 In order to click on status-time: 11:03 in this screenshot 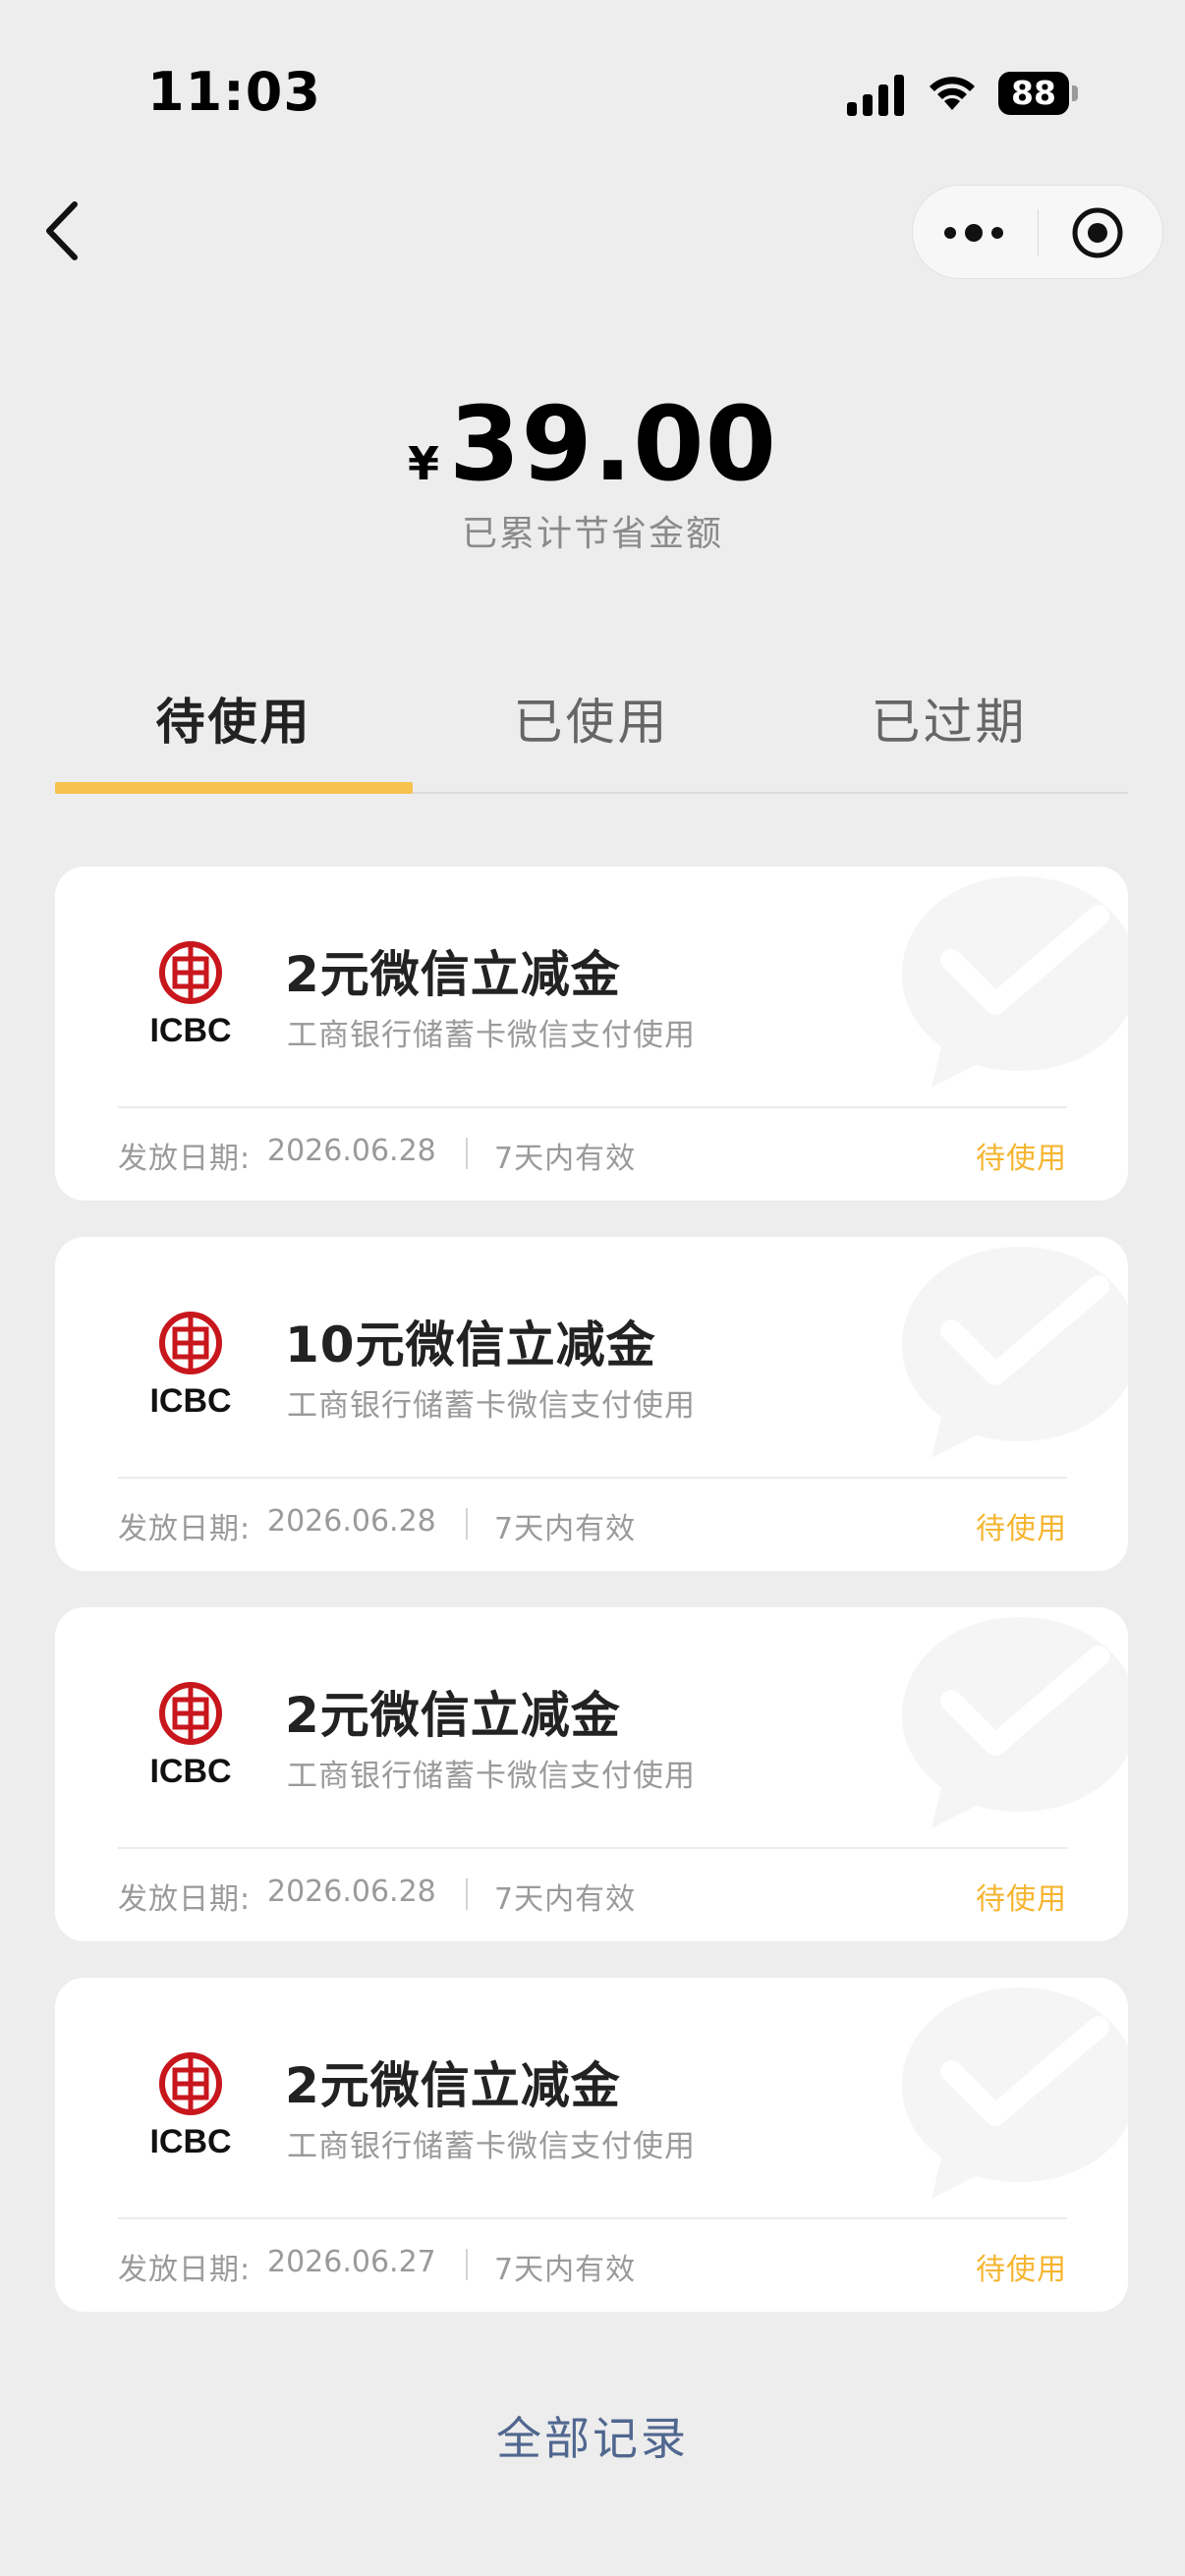, I will do `click(234, 92)`.